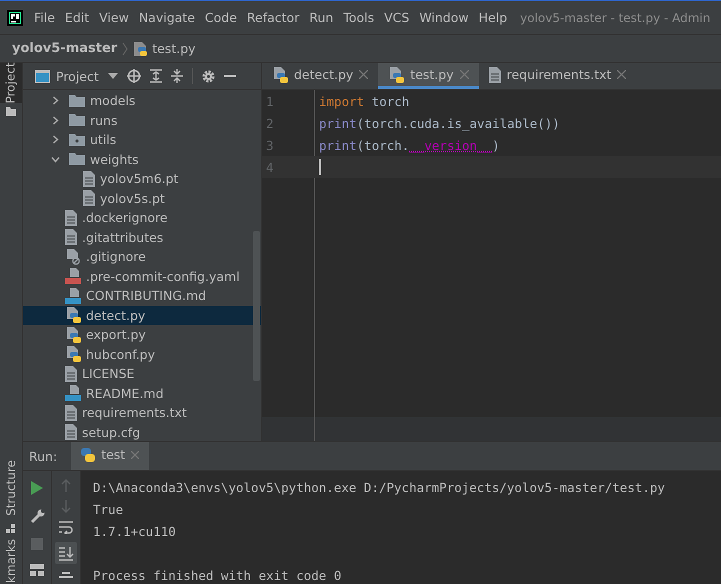 The width and height of the screenshot is (721, 584). What do you see at coordinates (142, 354) in the screenshot?
I see `tree-item: hubconf.py` at bounding box center [142, 354].